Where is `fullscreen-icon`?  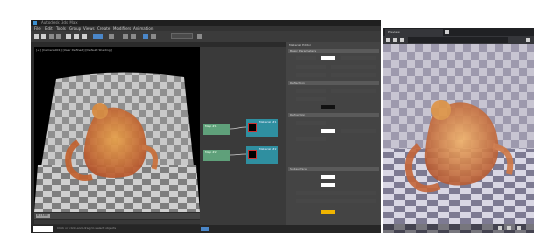
fullscreen-icon is located at coordinates (519, 228).